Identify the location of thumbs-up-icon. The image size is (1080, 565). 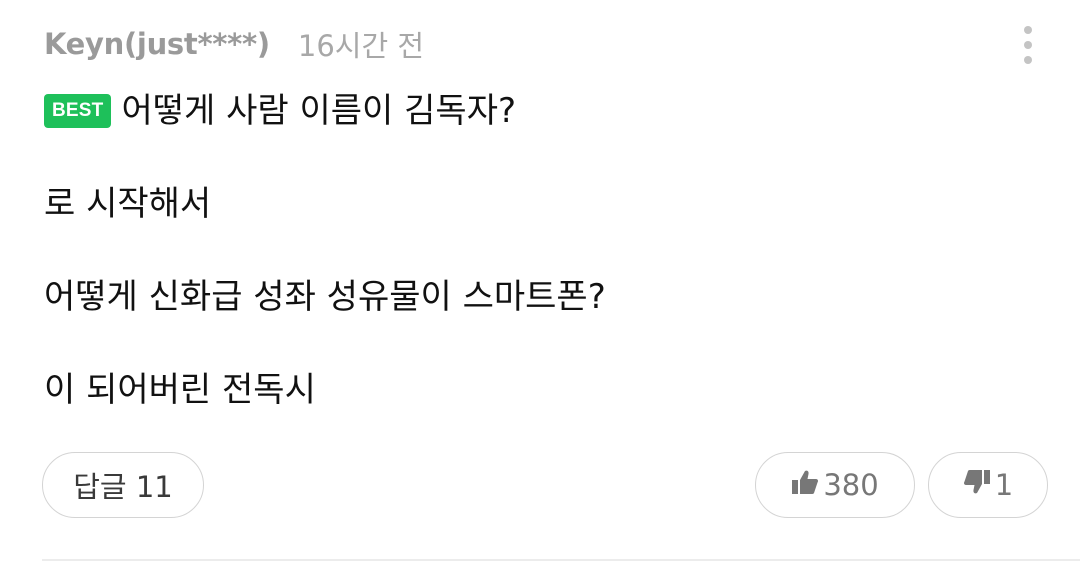
(805, 485).